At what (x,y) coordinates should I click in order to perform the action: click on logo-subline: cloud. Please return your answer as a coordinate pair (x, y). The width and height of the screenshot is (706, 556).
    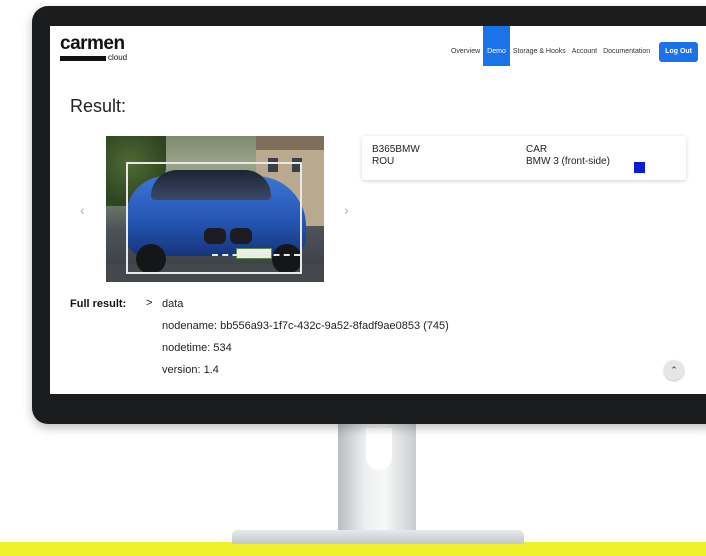
    Looking at the image, I should click on (93, 58).